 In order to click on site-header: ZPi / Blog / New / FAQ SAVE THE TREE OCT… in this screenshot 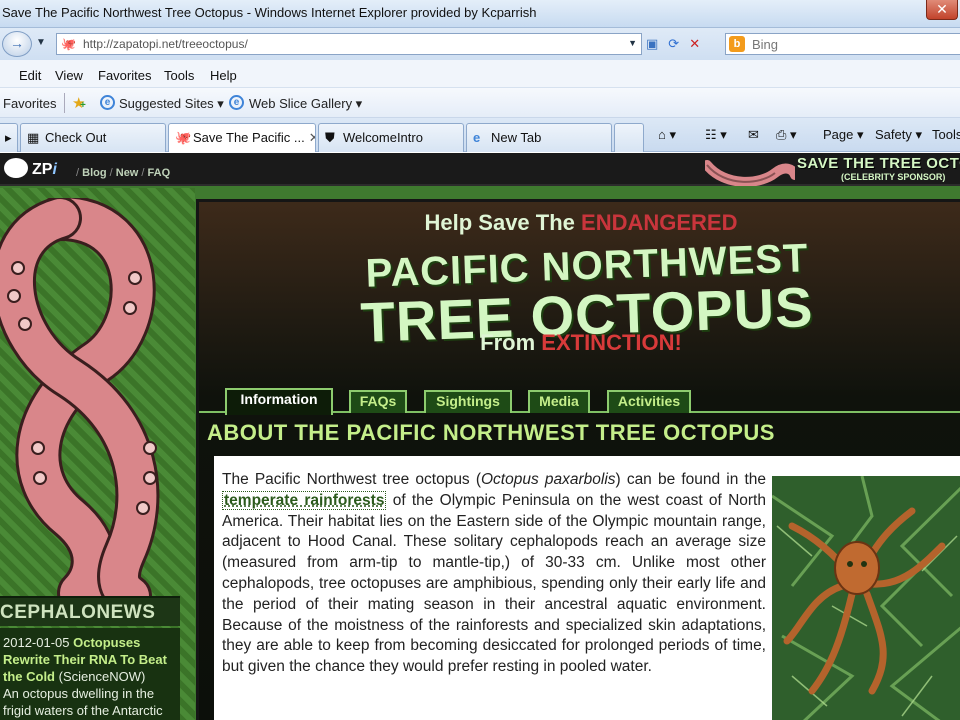, I will do `click(480, 169)`.